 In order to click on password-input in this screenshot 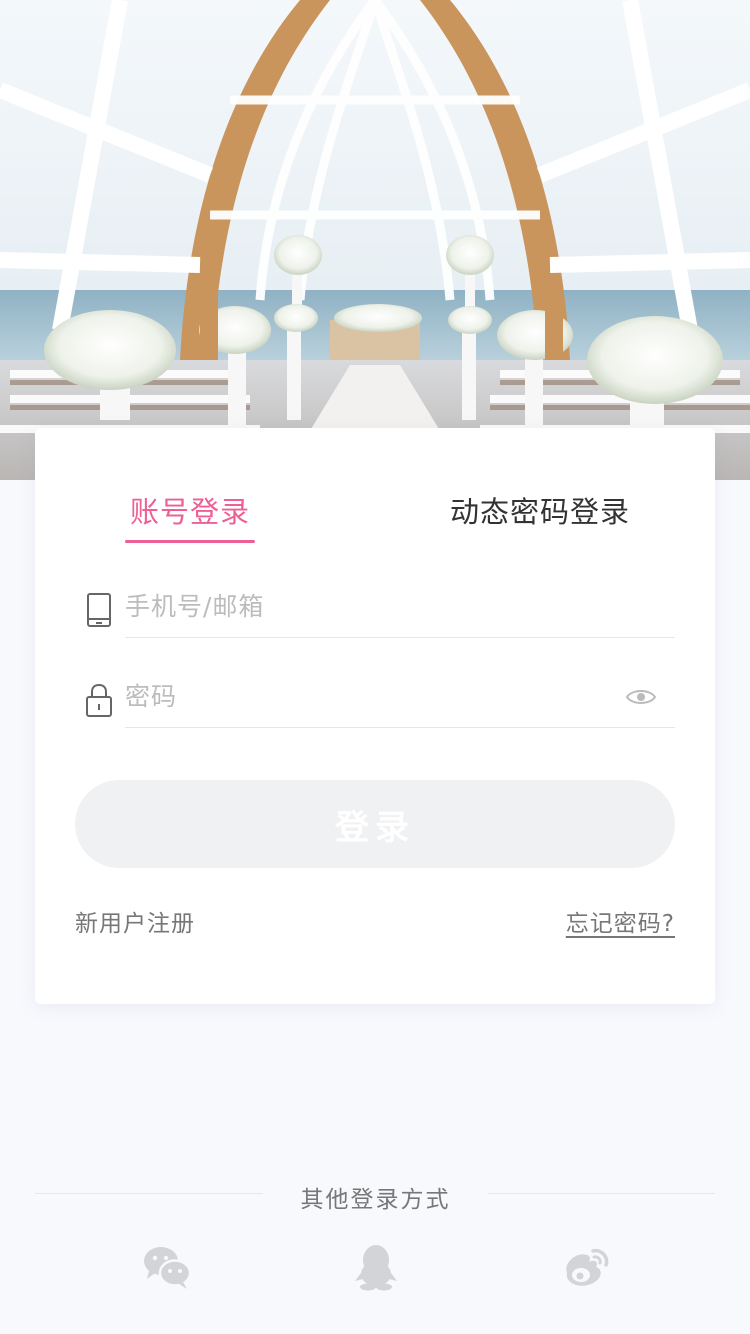, I will do `click(370, 696)`.